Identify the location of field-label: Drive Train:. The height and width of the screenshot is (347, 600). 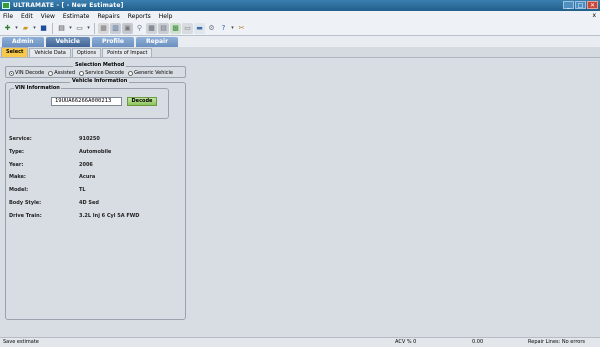
(25, 215).